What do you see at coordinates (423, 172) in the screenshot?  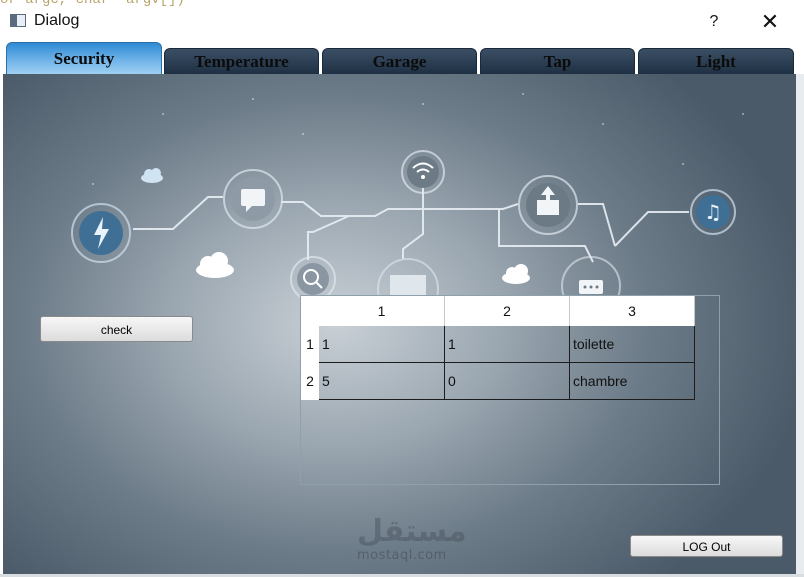 I see `wifi-icon` at bounding box center [423, 172].